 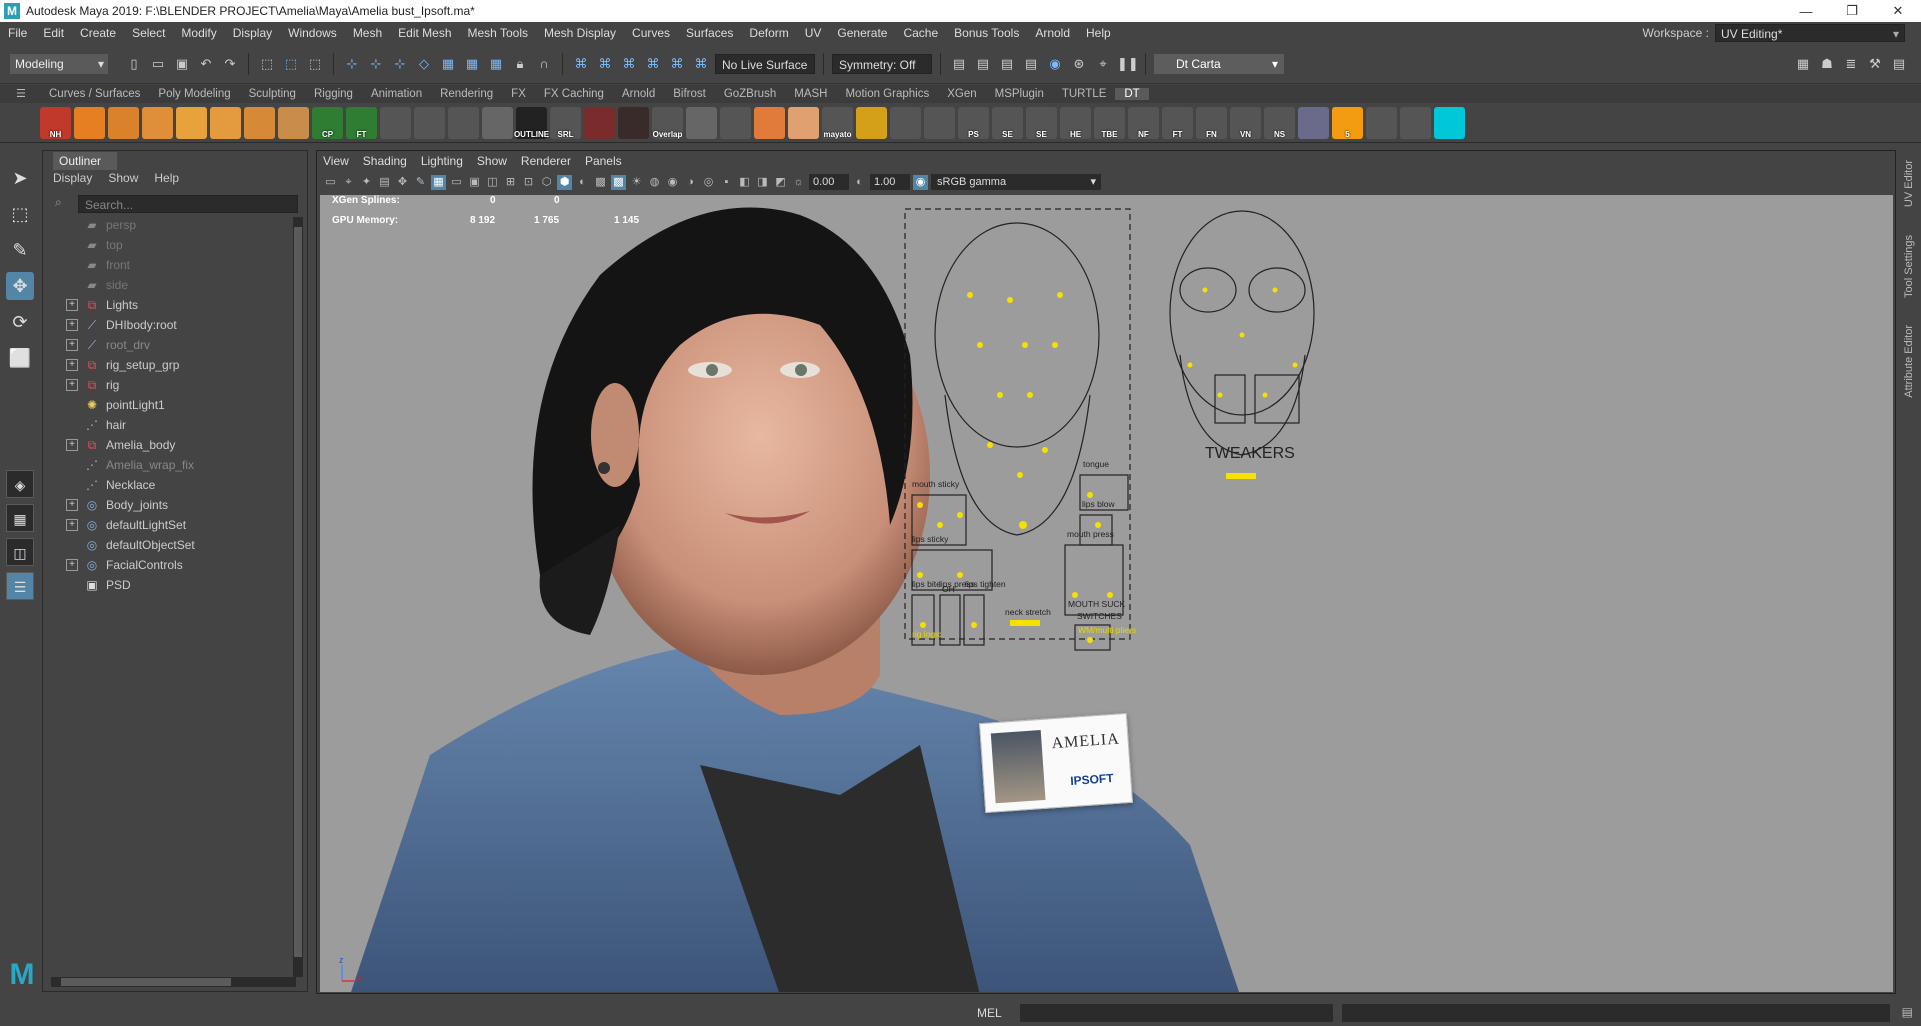 I want to click on select-object-icon: ⬚, so click(x=291, y=64).